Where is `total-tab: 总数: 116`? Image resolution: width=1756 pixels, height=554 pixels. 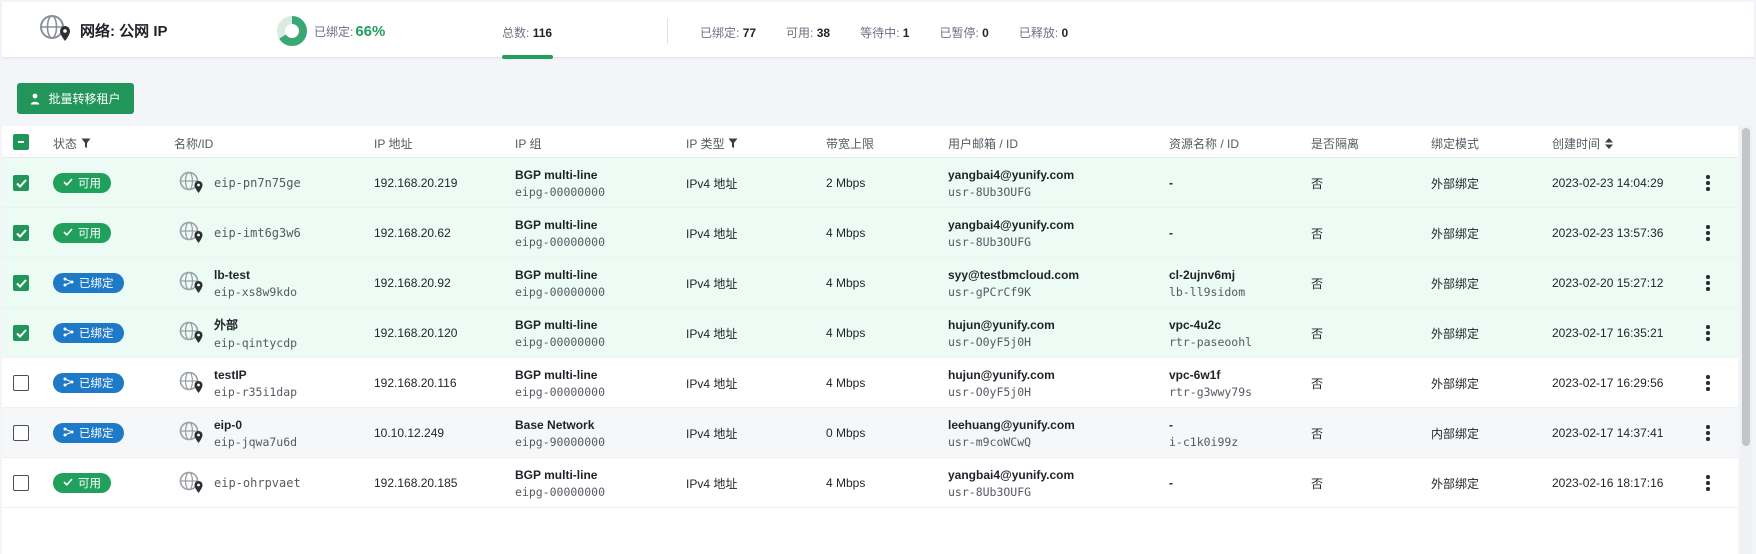 total-tab: 总数: 116 is located at coordinates (527, 32).